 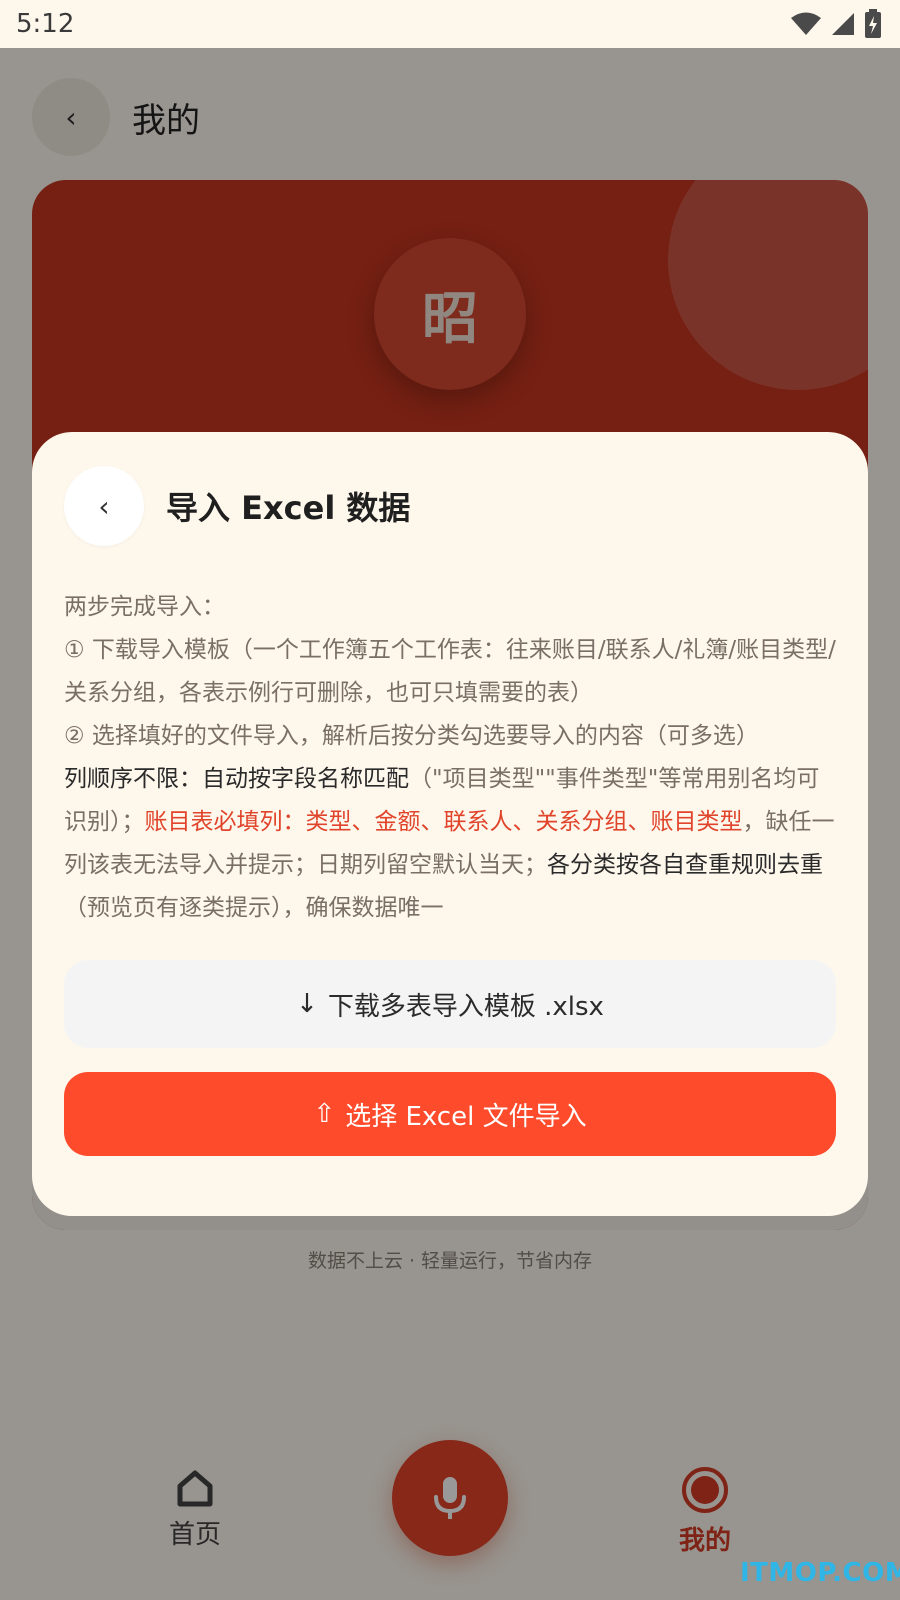 I want to click on dialog-back-button: ‹, so click(x=104, y=506).